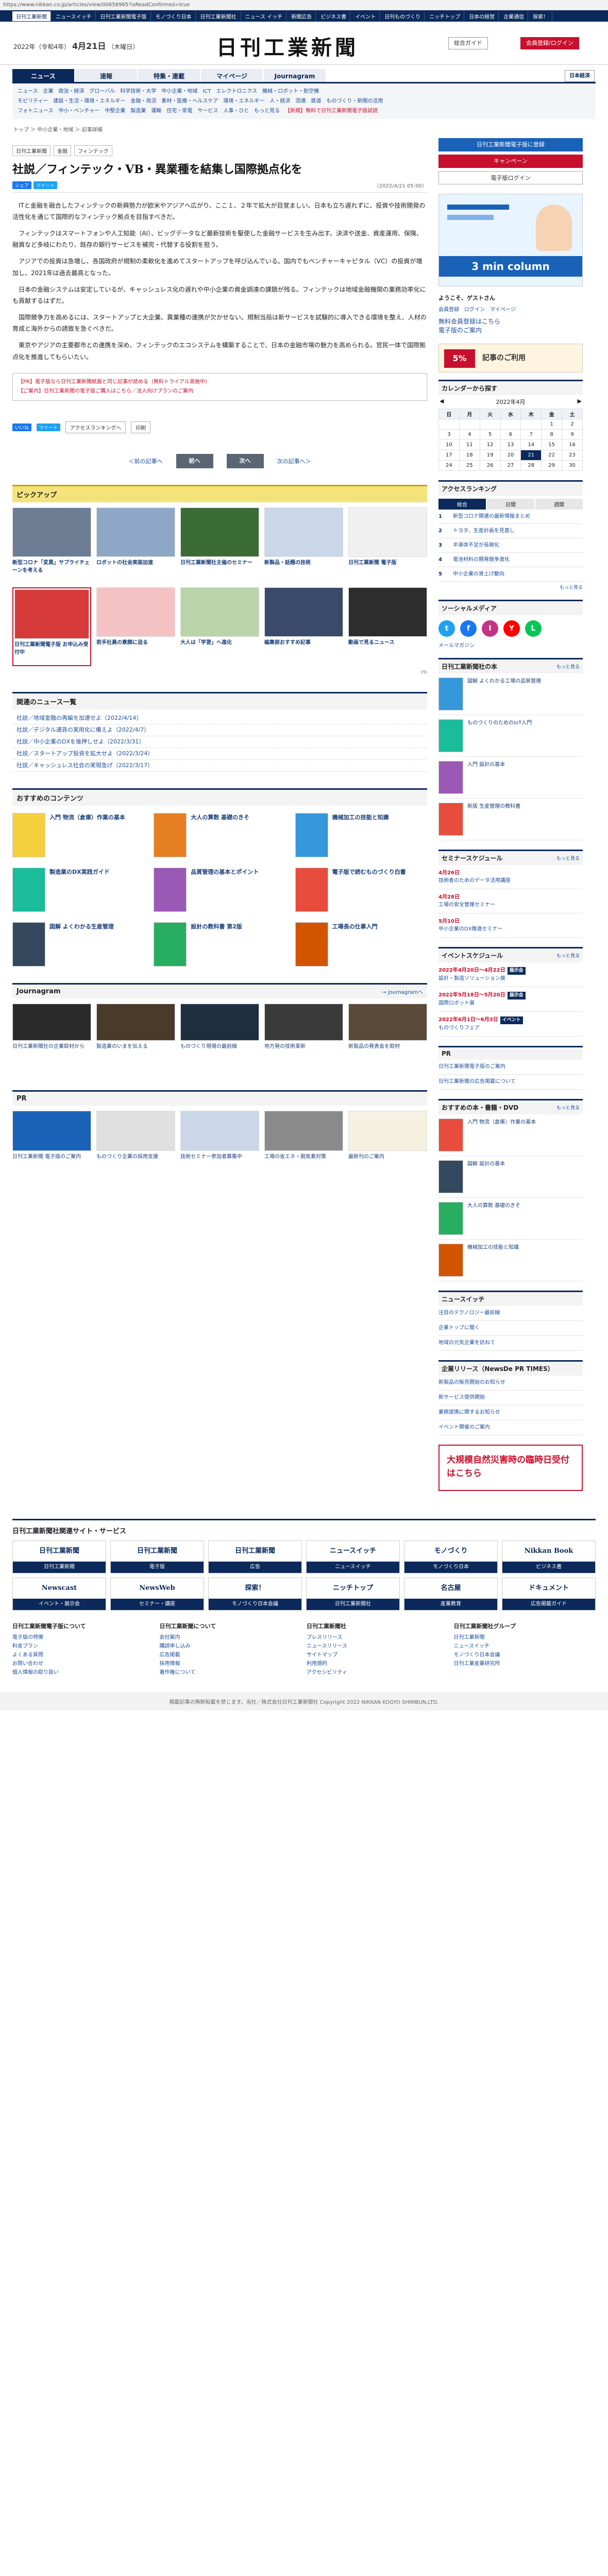  Describe the element at coordinates (510, 144) in the screenshot. I see `digital-register-button: 日刊工業新聞電子版に登録` at that location.